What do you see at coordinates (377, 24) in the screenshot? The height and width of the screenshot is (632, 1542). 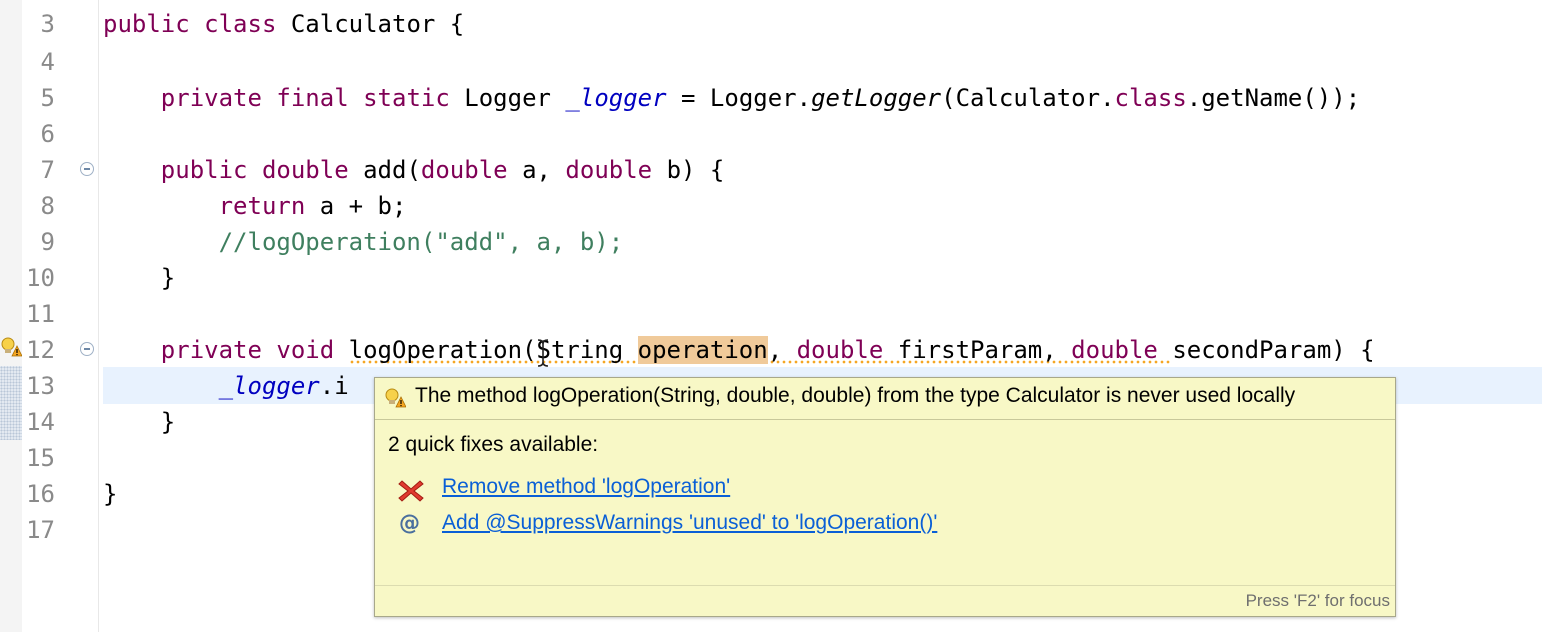 I see `class-name: Calculator {` at bounding box center [377, 24].